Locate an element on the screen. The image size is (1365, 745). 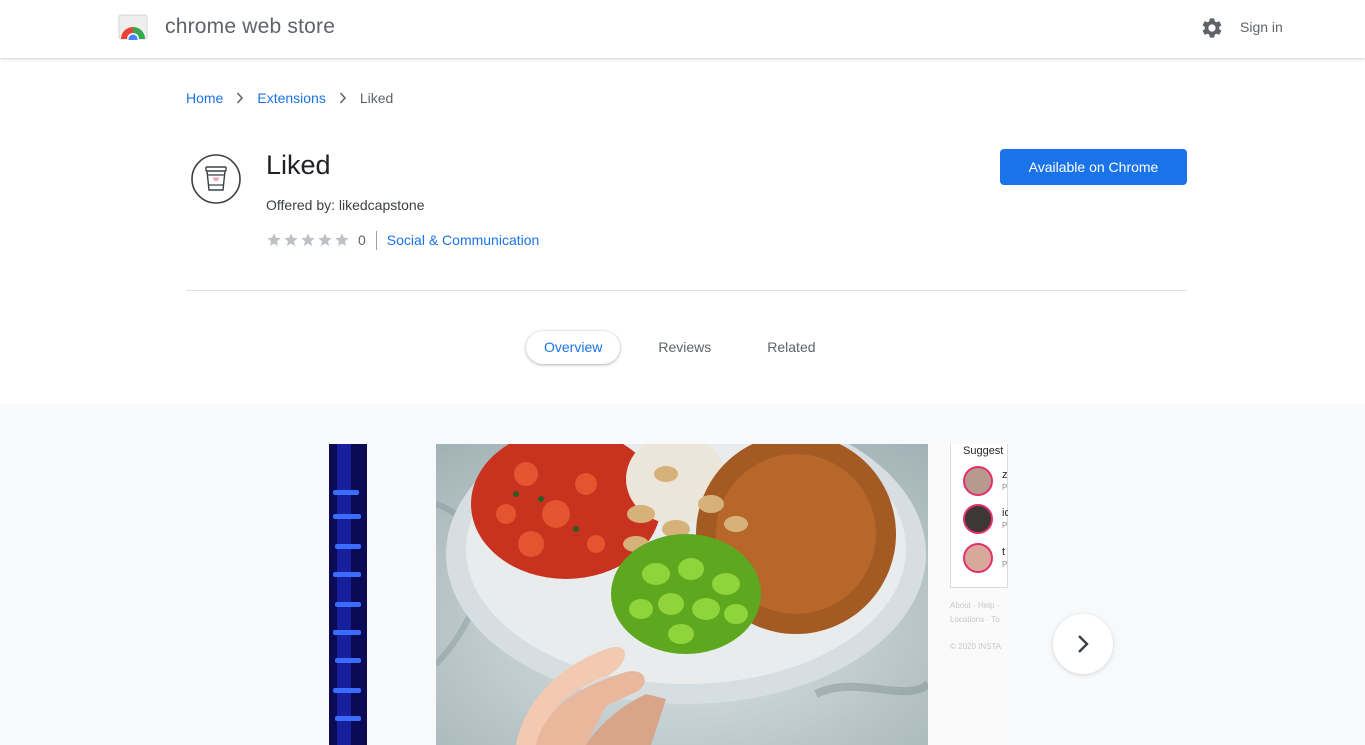
breadcrumb: Home Extensions Liked is located at coordinates (289, 98).